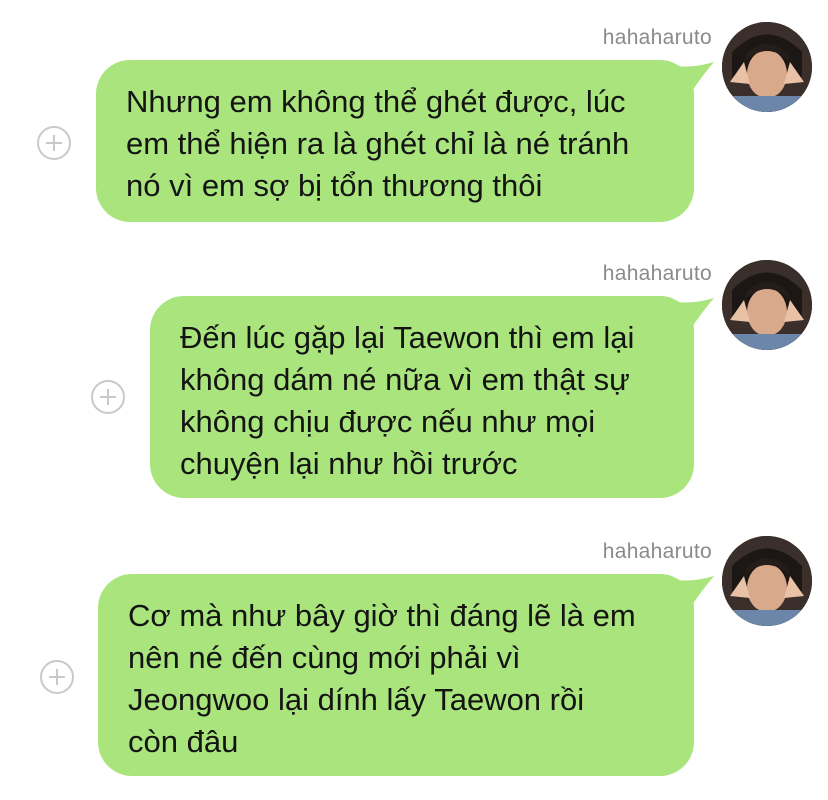 Image resolution: width=828 pixels, height=800 pixels. I want to click on message-line: không dám né nữa vì em thật sự, so click(405, 379).